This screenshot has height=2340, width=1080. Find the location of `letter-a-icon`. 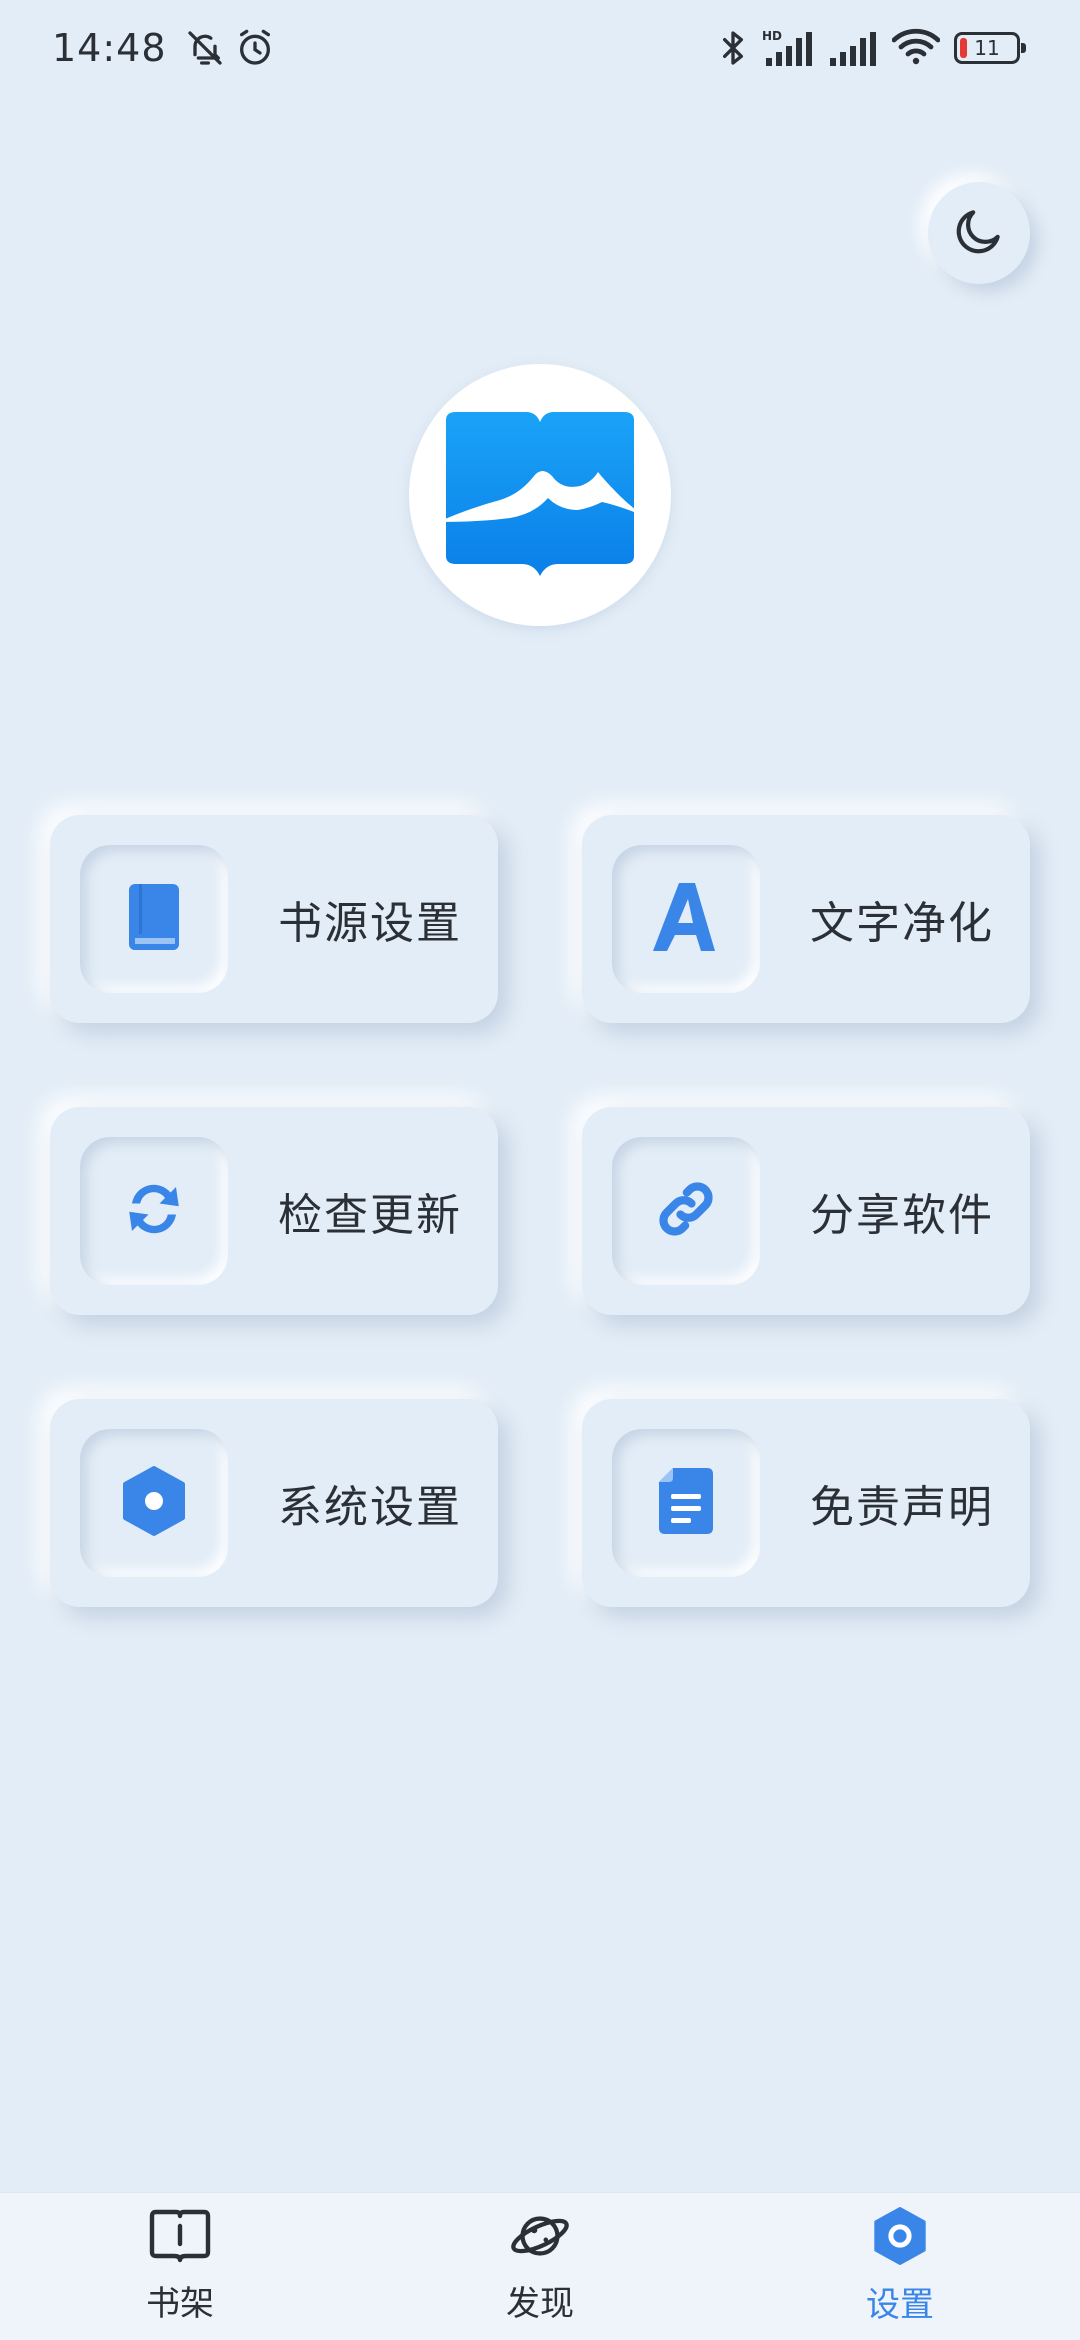

letter-a-icon is located at coordinates (686, 919).